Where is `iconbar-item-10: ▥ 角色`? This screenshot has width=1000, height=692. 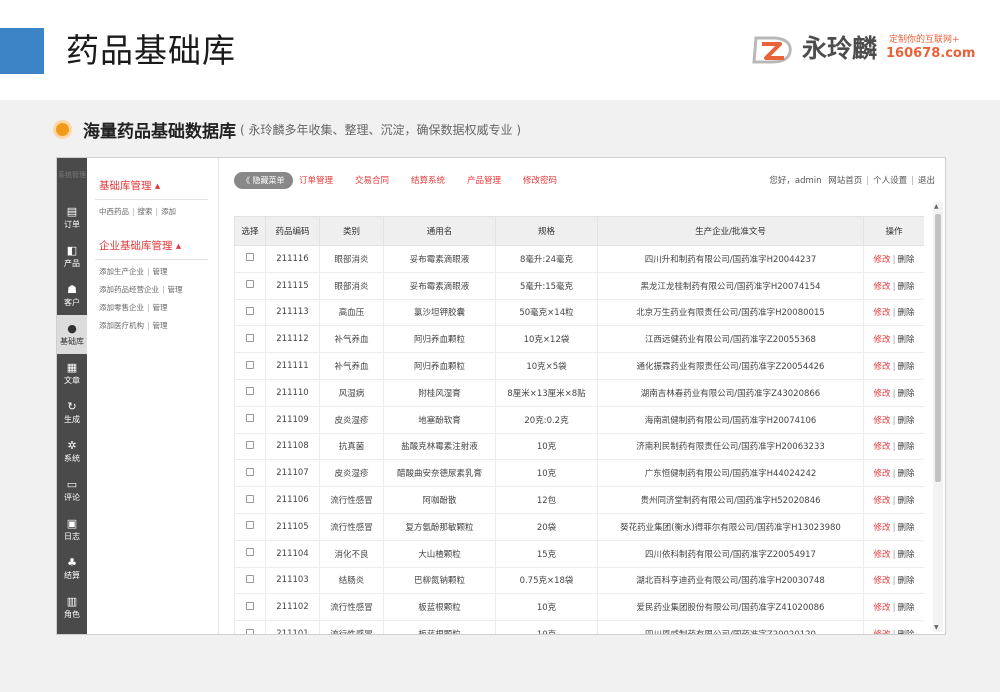
iconbar-item-10: ▥ 角色 is located at coordinates (72, 607).